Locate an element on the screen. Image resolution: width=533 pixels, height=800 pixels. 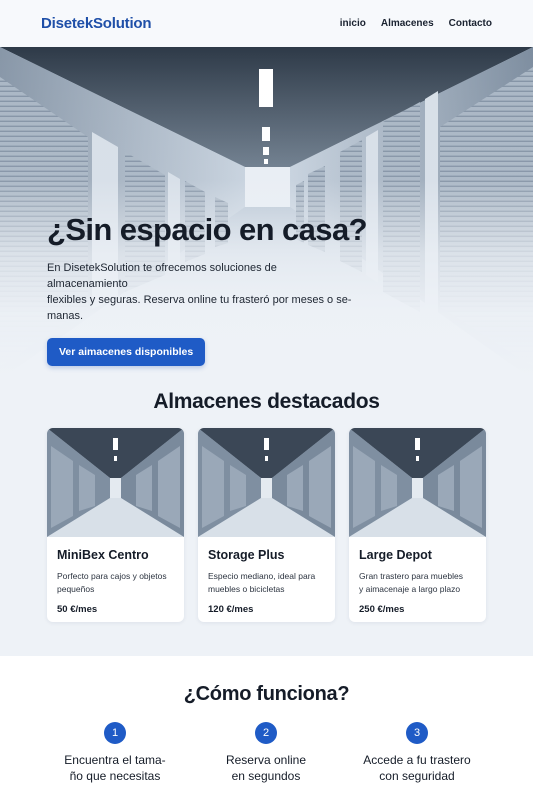
step-number-badge: 3 is located at coordinates (417, 733).